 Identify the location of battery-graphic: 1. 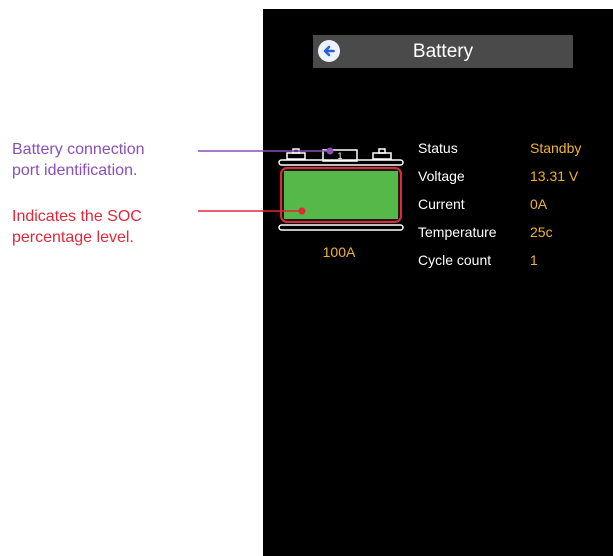
(341, 189).